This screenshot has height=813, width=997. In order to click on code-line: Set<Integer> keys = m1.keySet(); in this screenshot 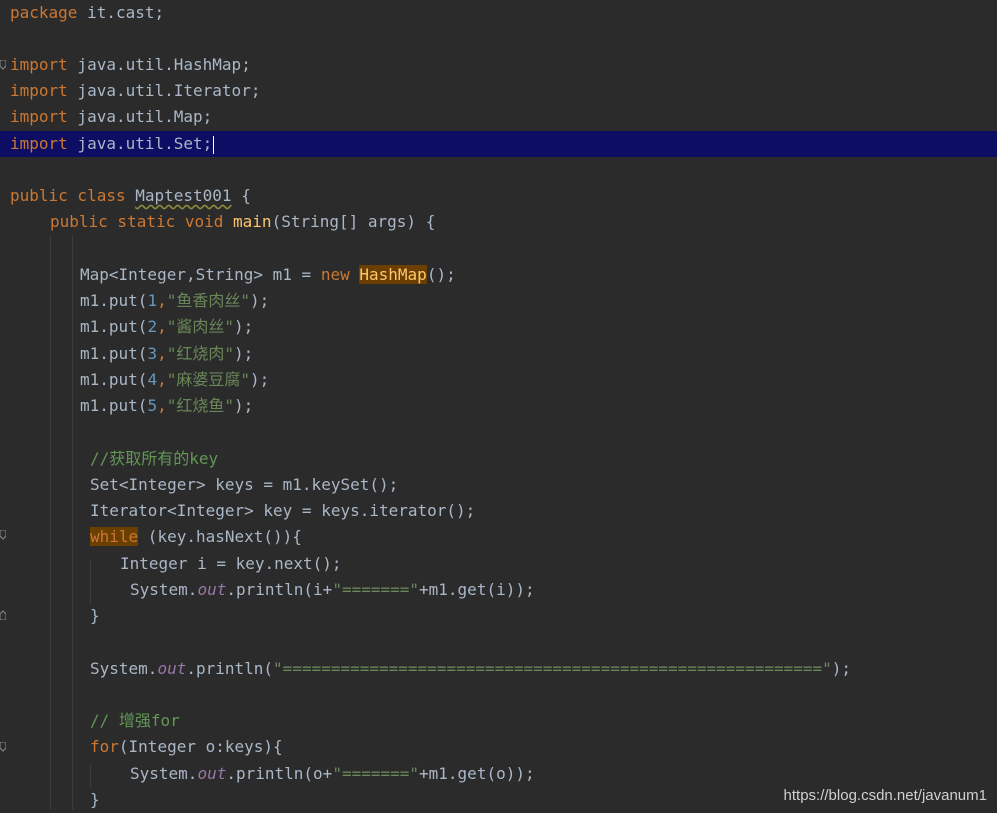, I will do `click(498, 485)`.